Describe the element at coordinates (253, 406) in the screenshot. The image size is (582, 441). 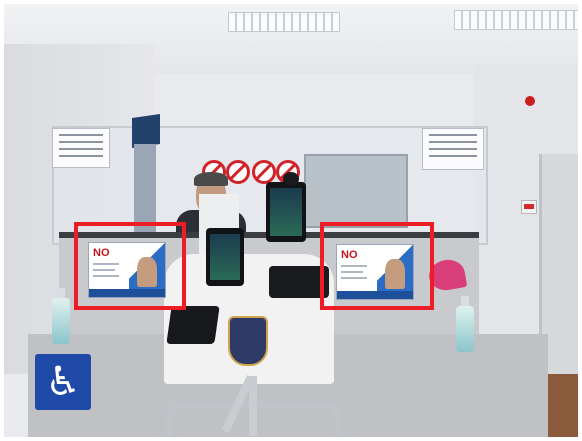
I see `turnstile-arm` at that location.